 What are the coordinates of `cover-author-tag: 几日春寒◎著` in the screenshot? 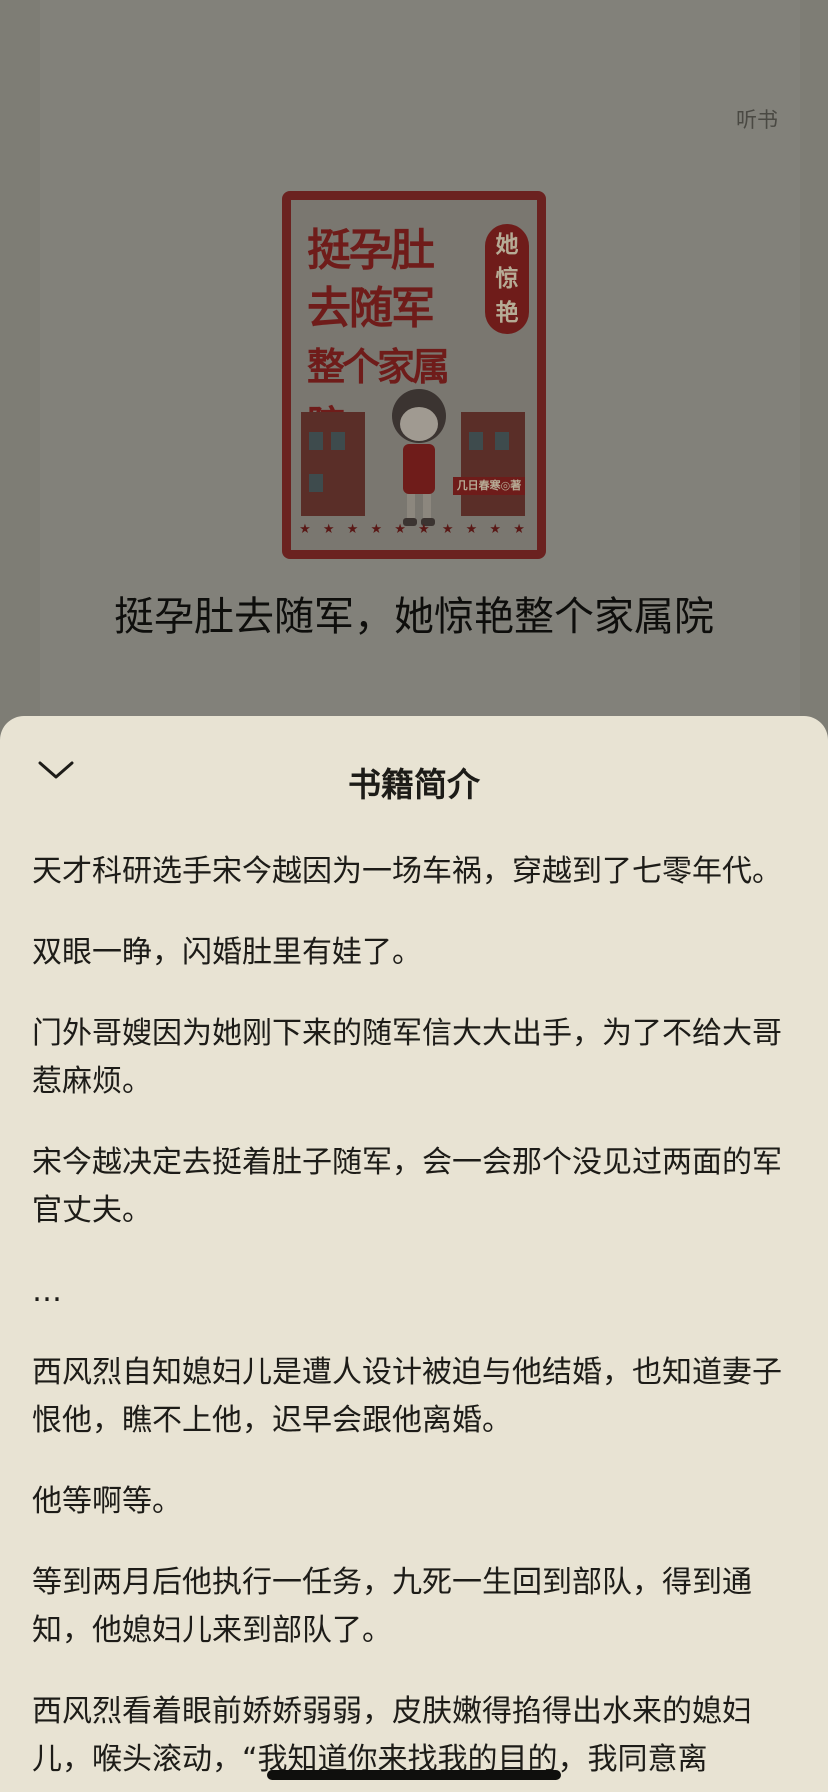 It's located at (489, 486).